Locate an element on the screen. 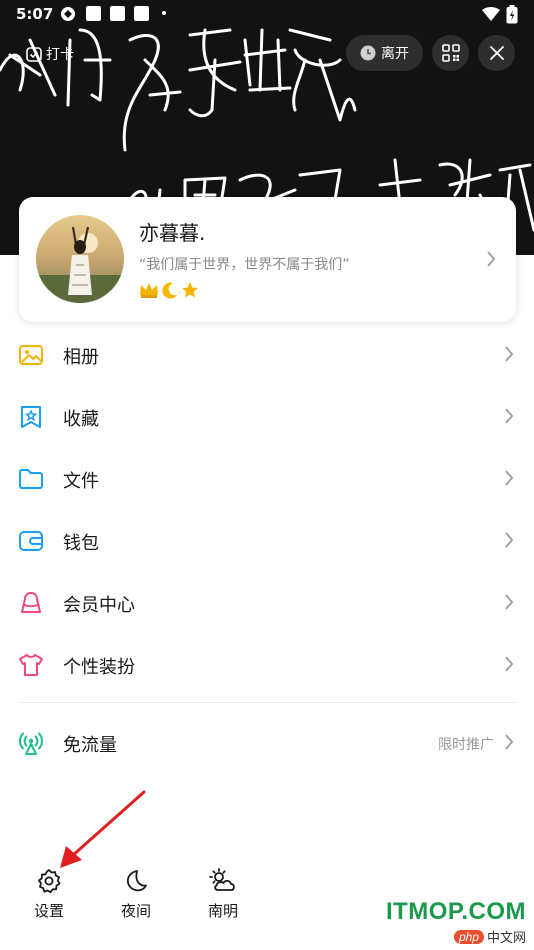 The image size is (534, 950). app-notification-icon is located at coordinates (68, 14).